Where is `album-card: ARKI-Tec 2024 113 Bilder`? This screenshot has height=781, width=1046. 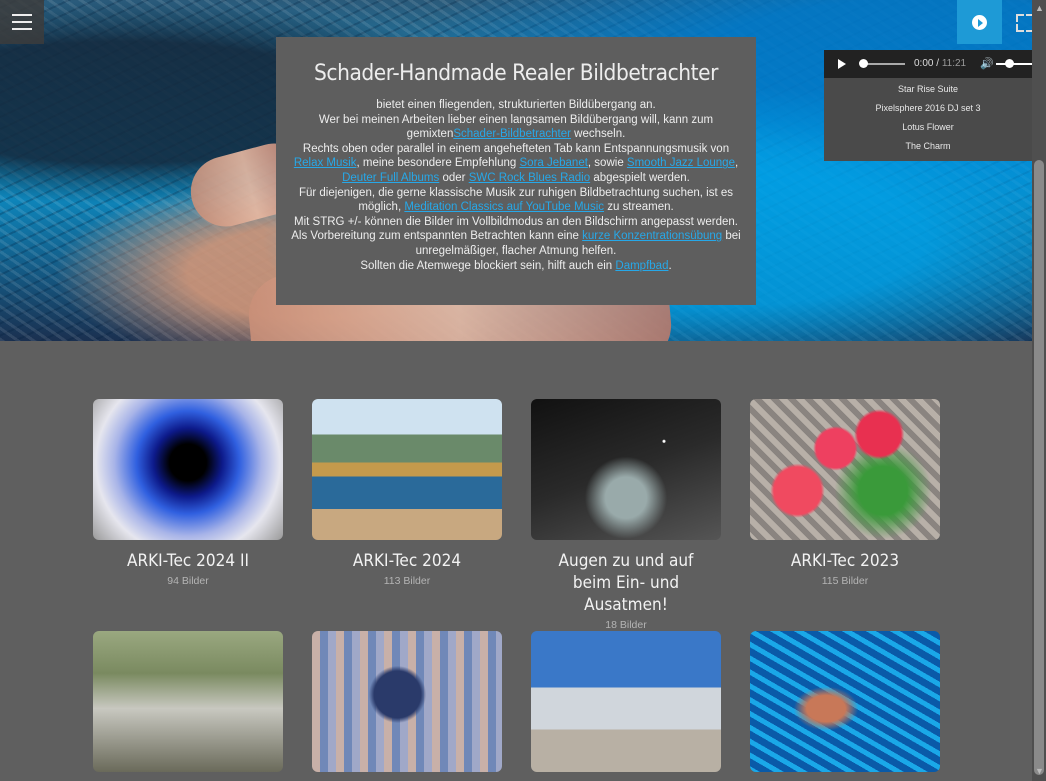
album-card: ARKI-Tec 2024 113 Bilder is located at coordinates (407, 493).